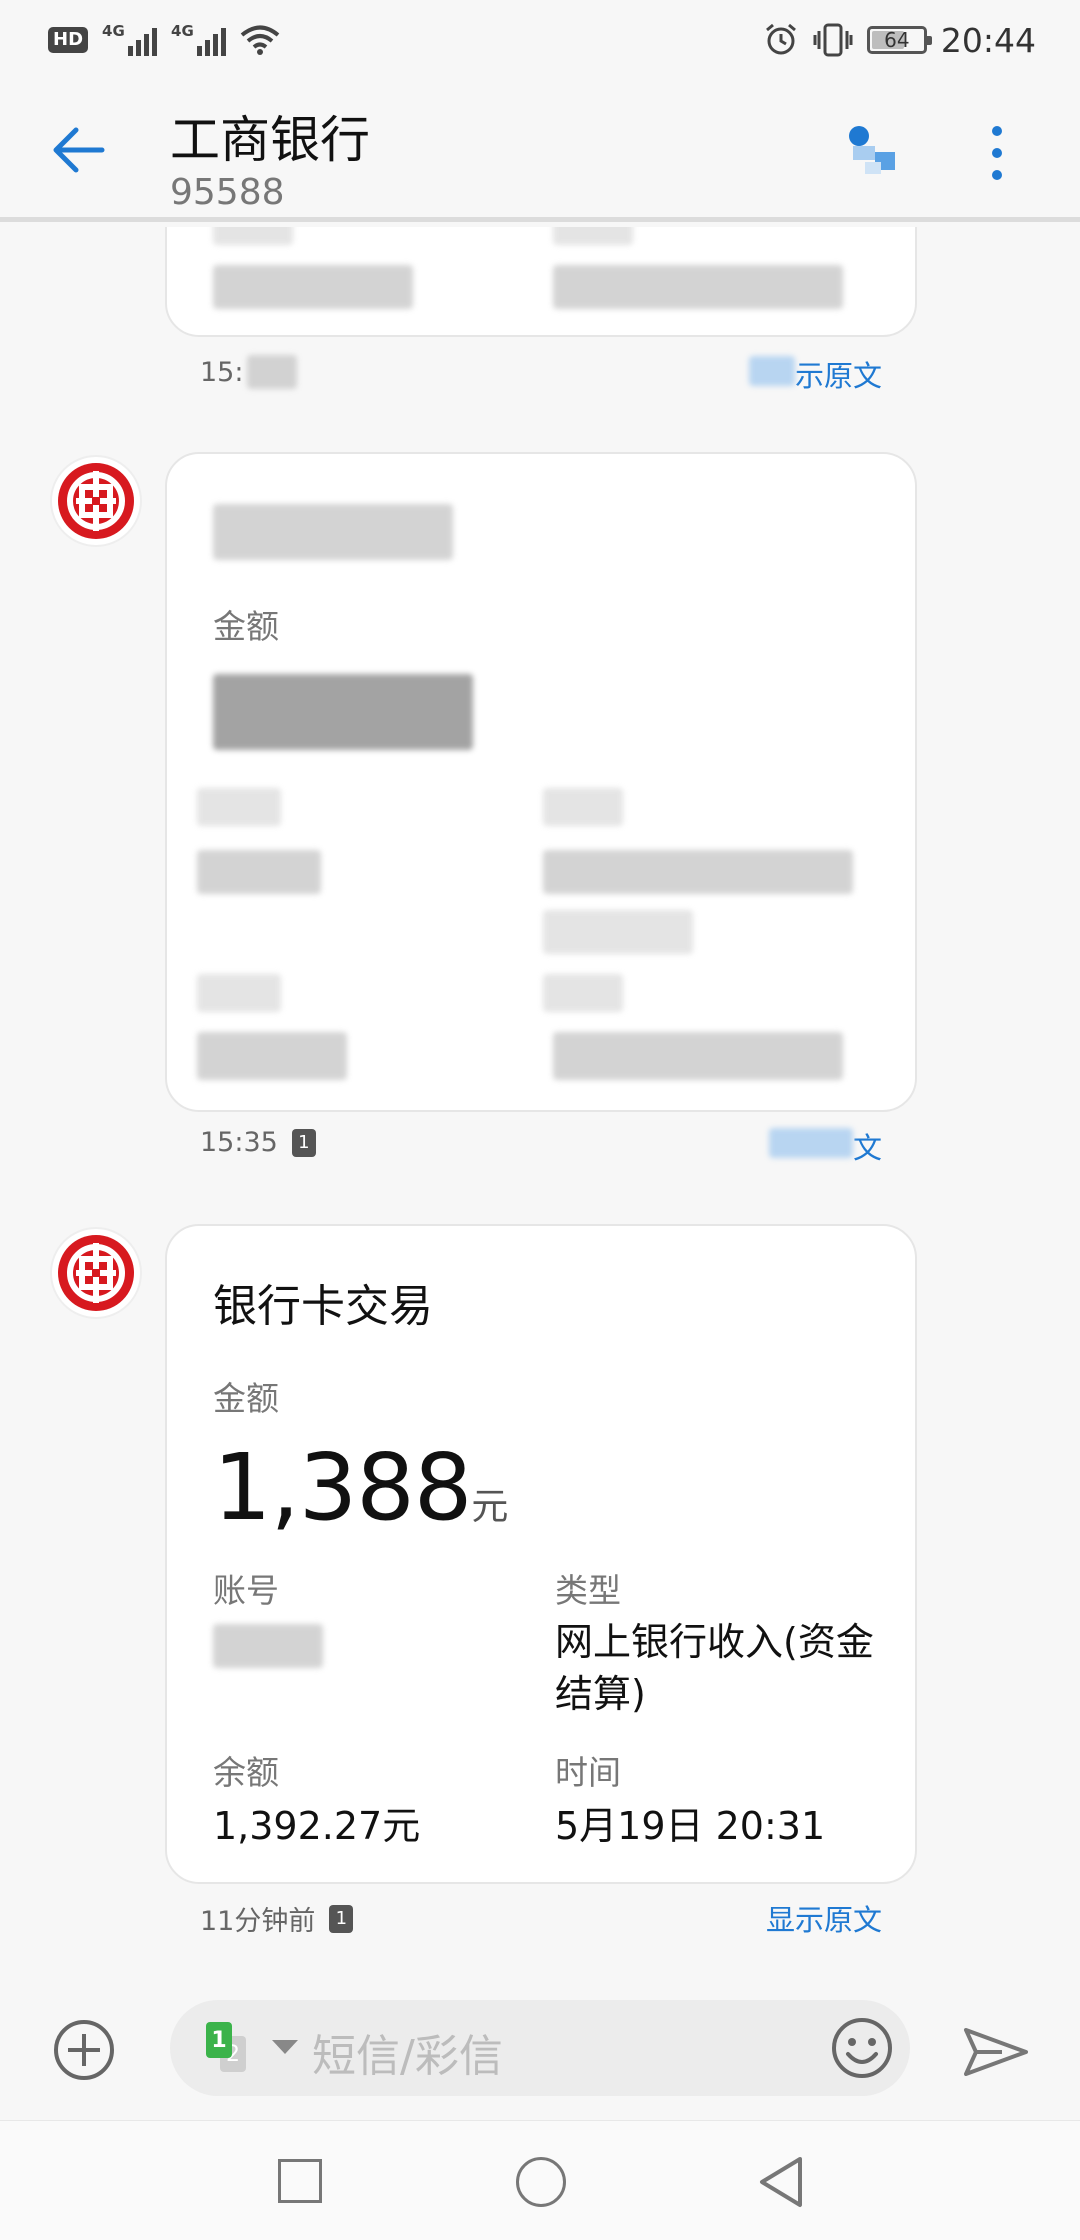  I want to click on account-value-redacted, so click(268, 1646).